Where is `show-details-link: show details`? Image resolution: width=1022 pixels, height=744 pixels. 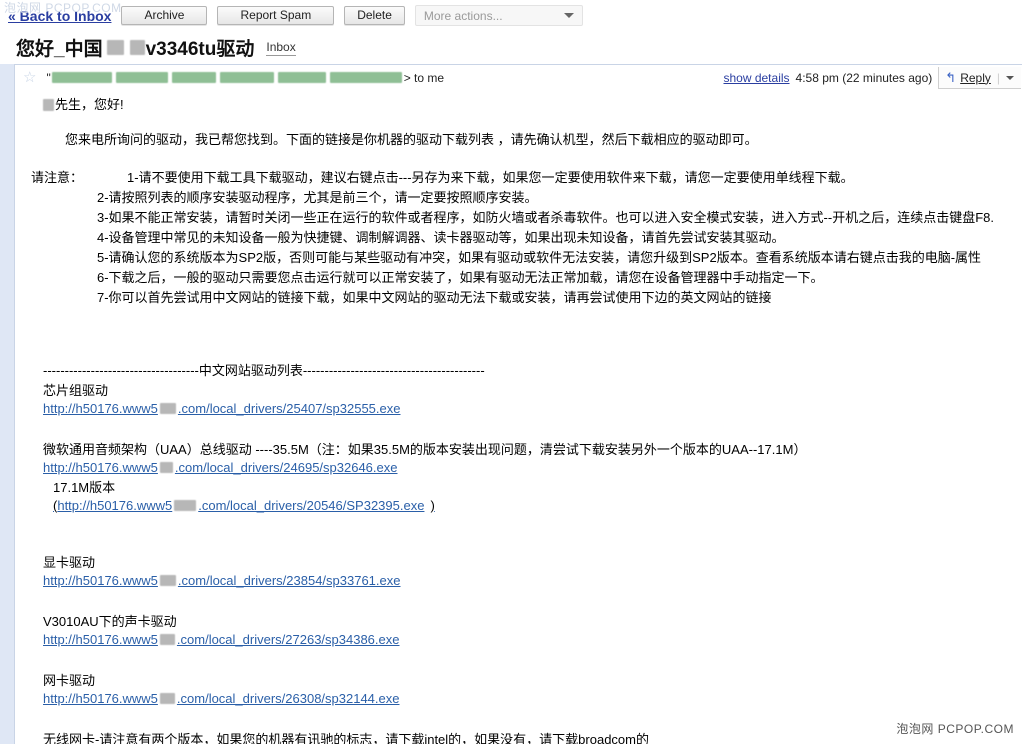 show-details-link: show details is located at coordinates (756, 78).